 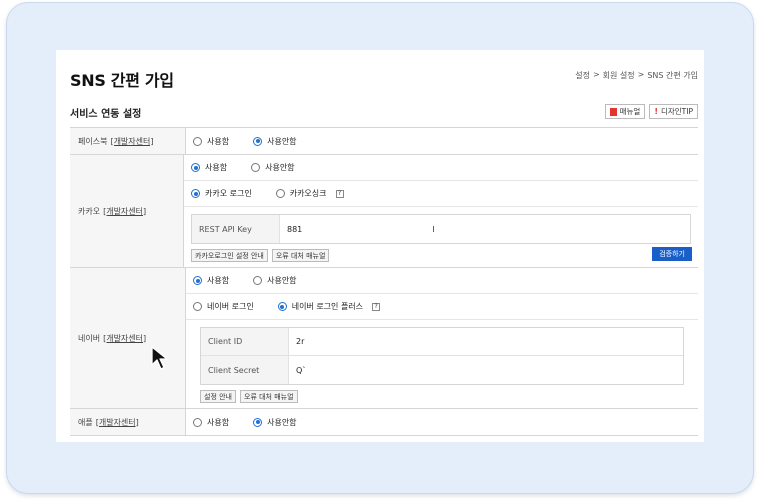 I want to click on naver-setup-guide-button: 설정 안내, so click(x=218, y=396).